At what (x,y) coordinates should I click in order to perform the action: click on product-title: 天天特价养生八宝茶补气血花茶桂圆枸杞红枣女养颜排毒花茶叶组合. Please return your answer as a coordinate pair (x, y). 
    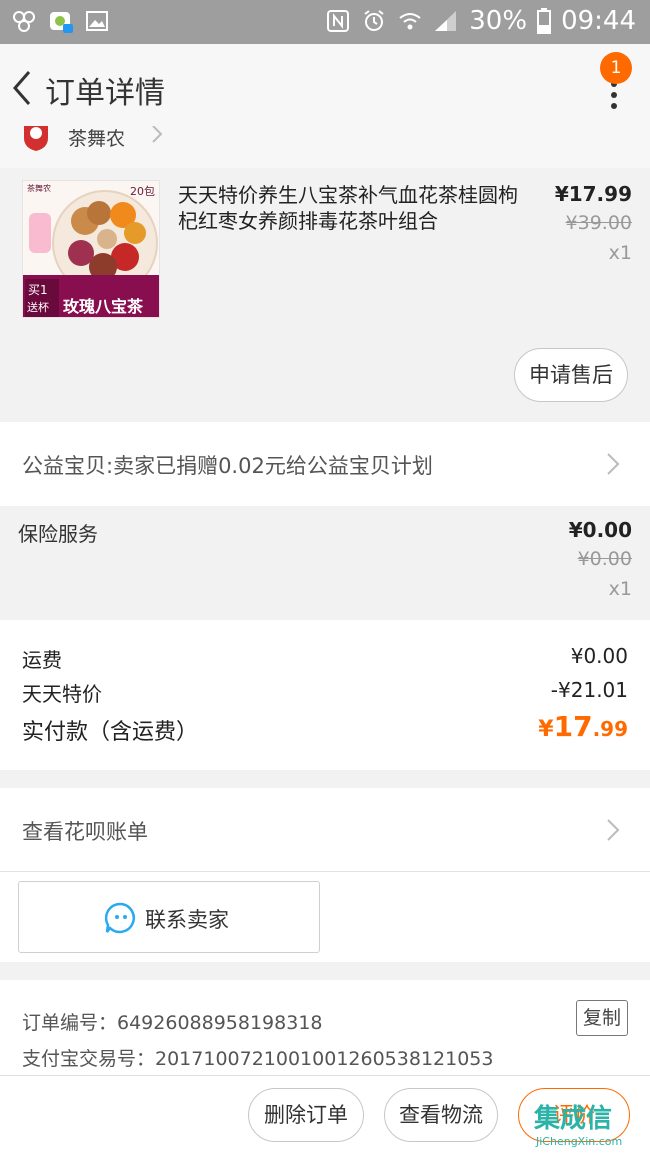
    Looking at the image, I should click on (348, 208).